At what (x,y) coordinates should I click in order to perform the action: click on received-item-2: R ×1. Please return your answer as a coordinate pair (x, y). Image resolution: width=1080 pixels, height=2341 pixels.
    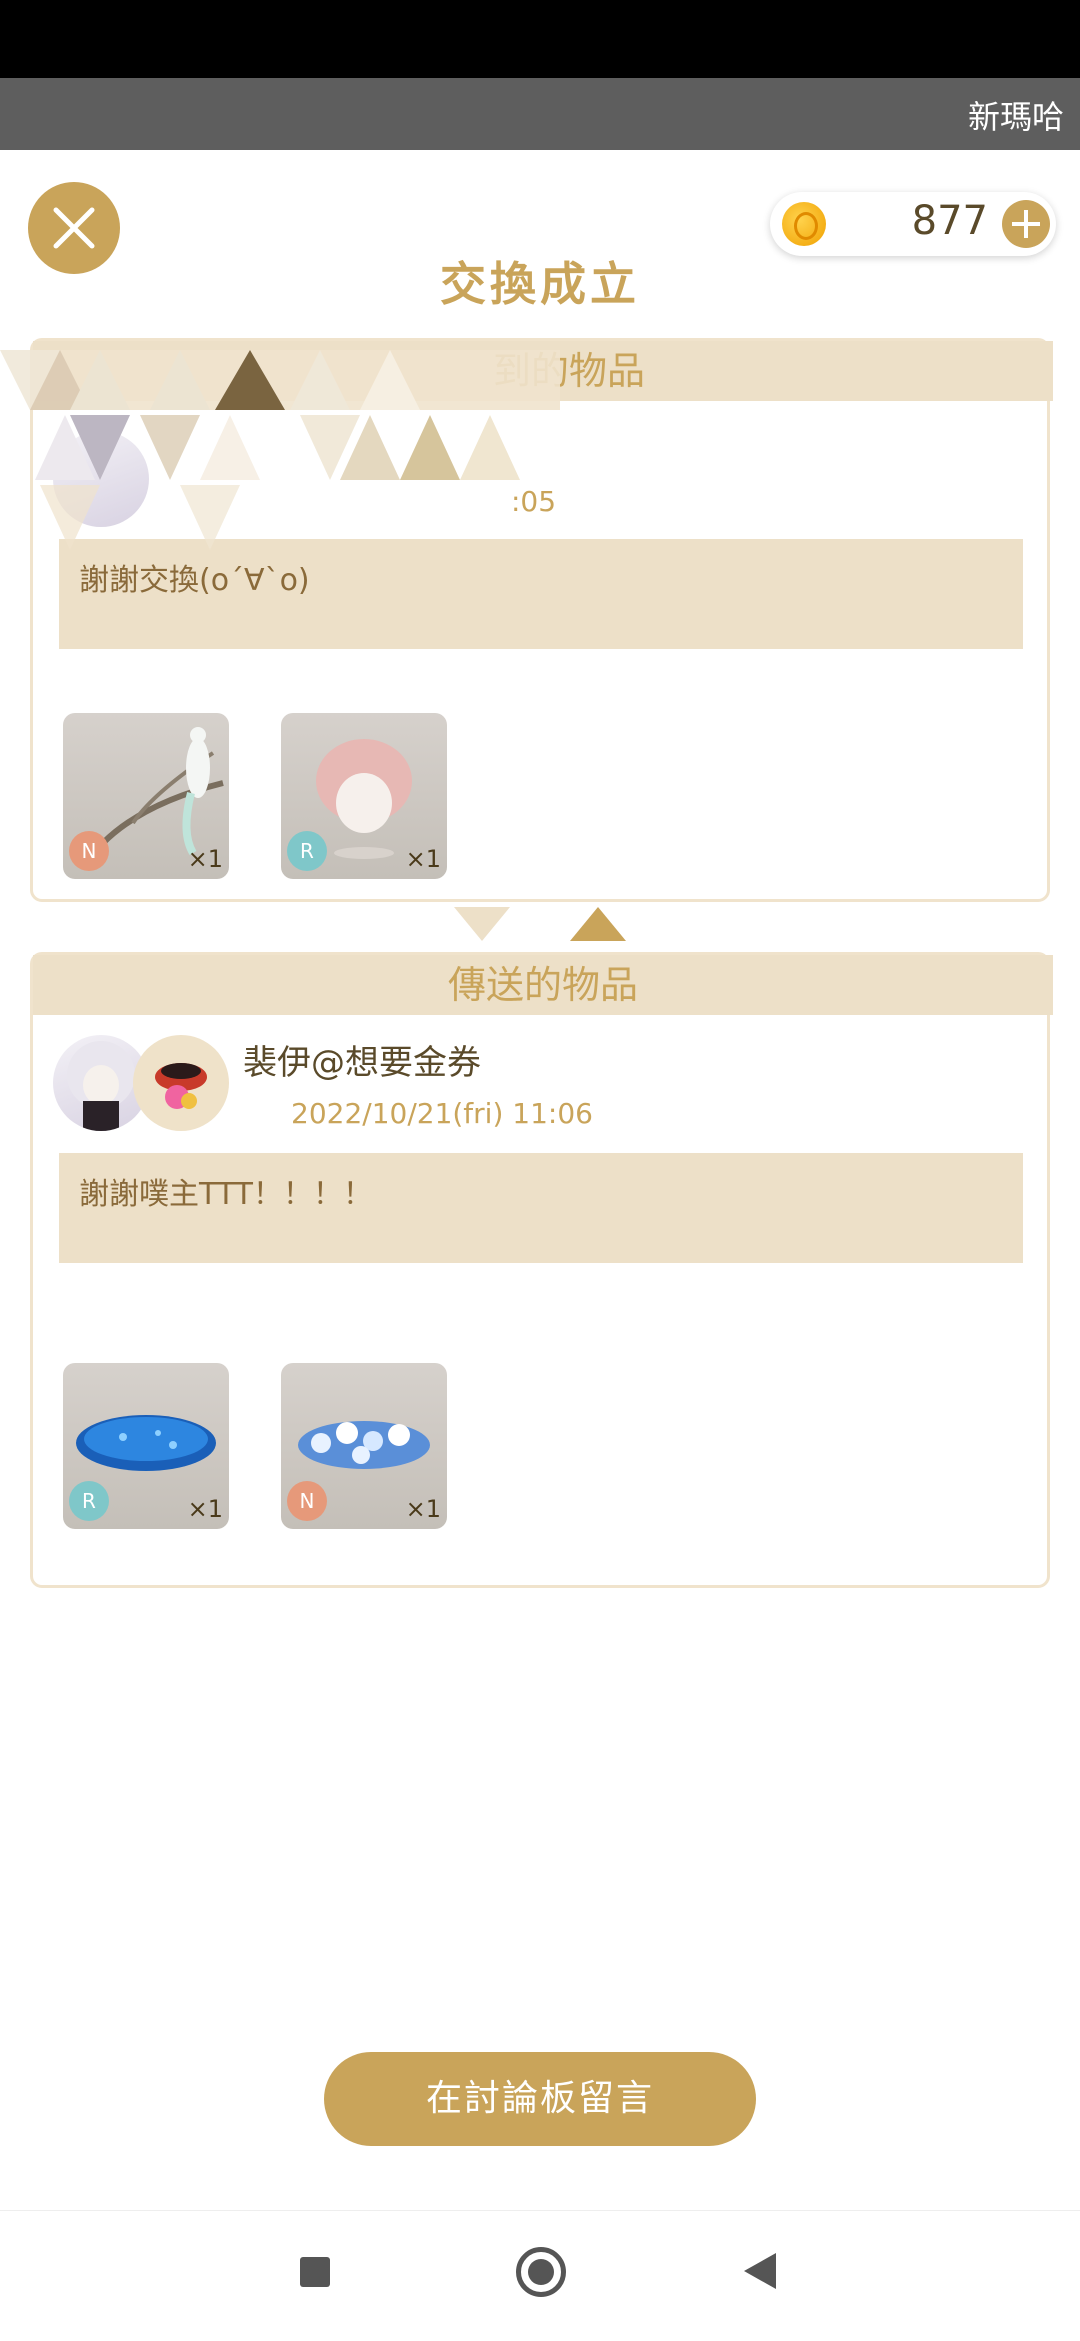
    Looking at the image, I should click on (364, 796).